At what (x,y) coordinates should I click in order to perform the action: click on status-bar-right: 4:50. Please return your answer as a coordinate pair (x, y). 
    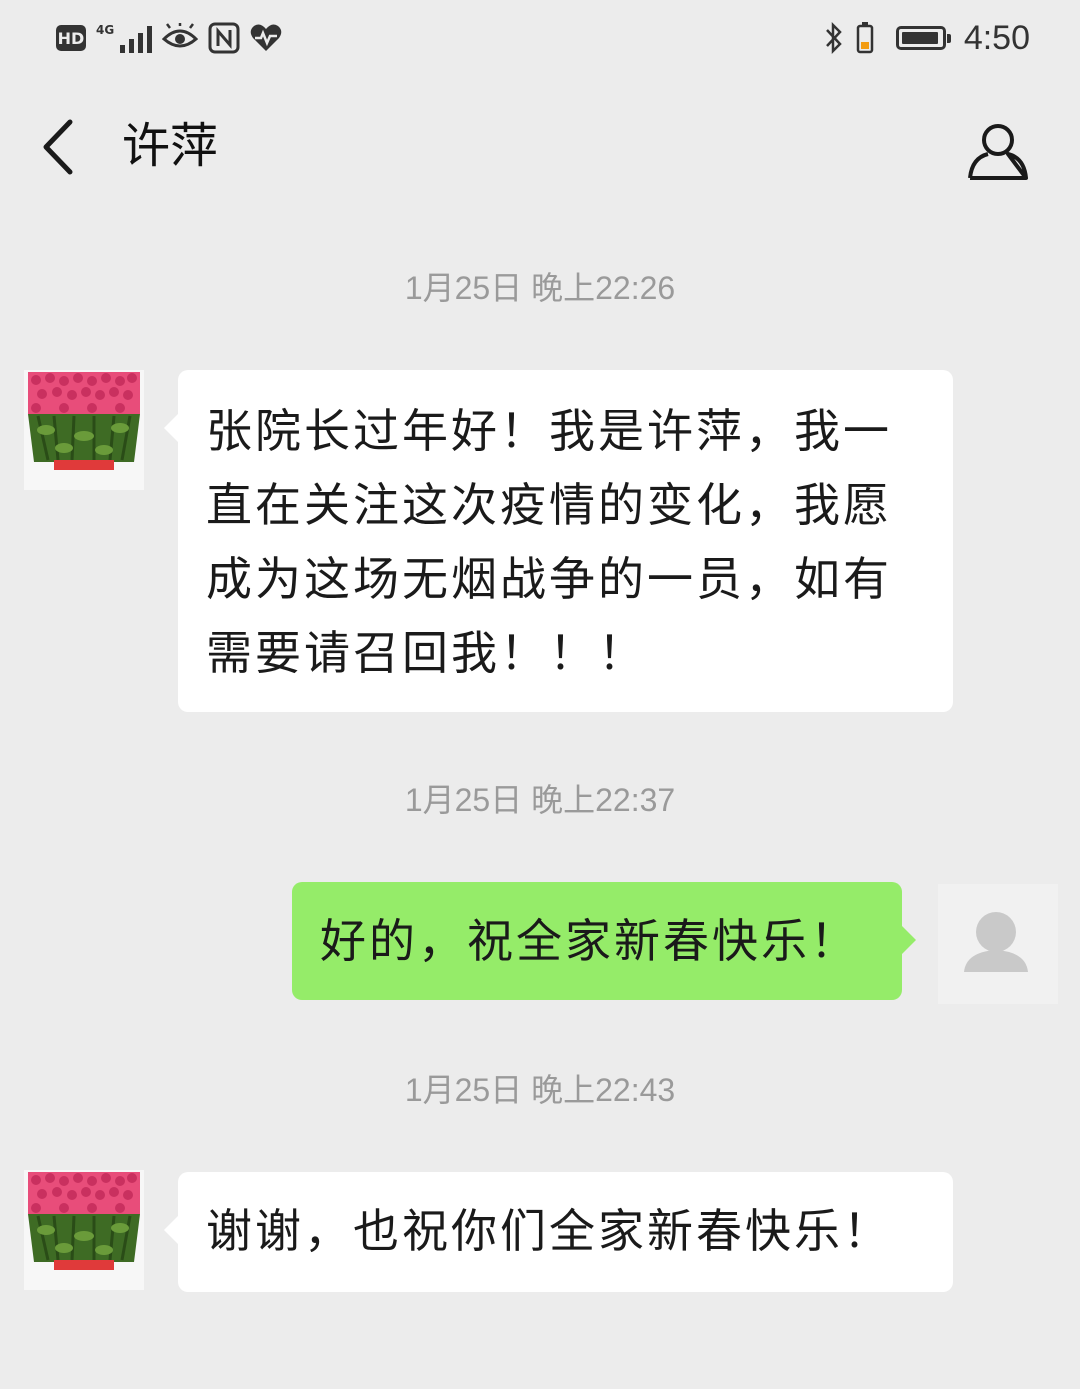
    Looking at the image, I should click on (927, 38).